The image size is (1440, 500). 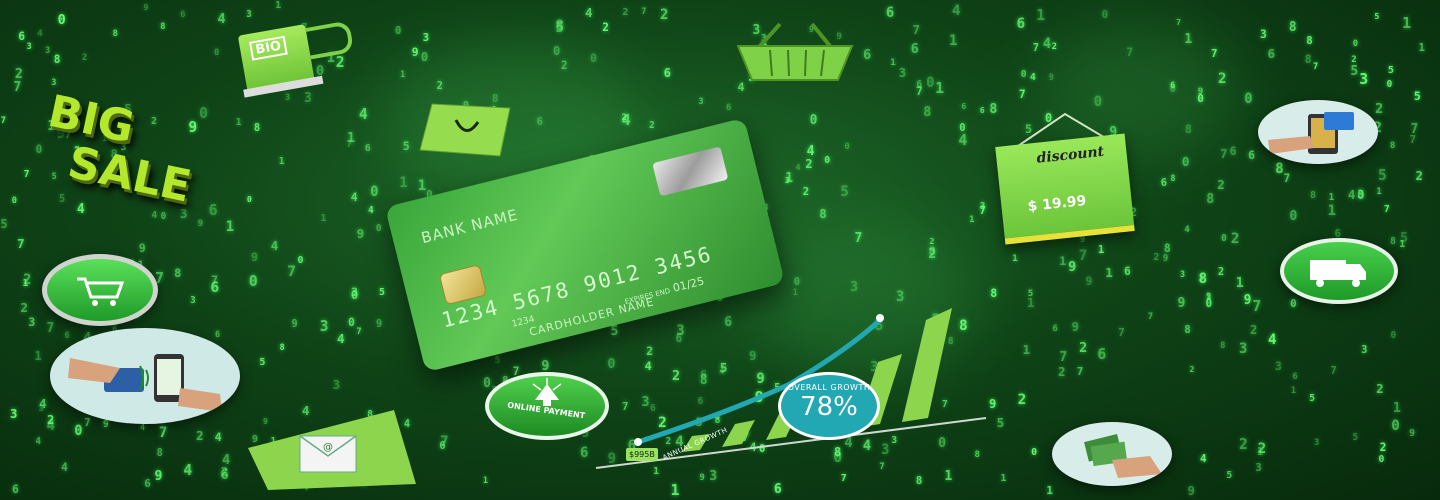 What do you see at coordinates (638, 442) in the screenshot?
I see `curve-start-point` at bounding box center [638, 442].